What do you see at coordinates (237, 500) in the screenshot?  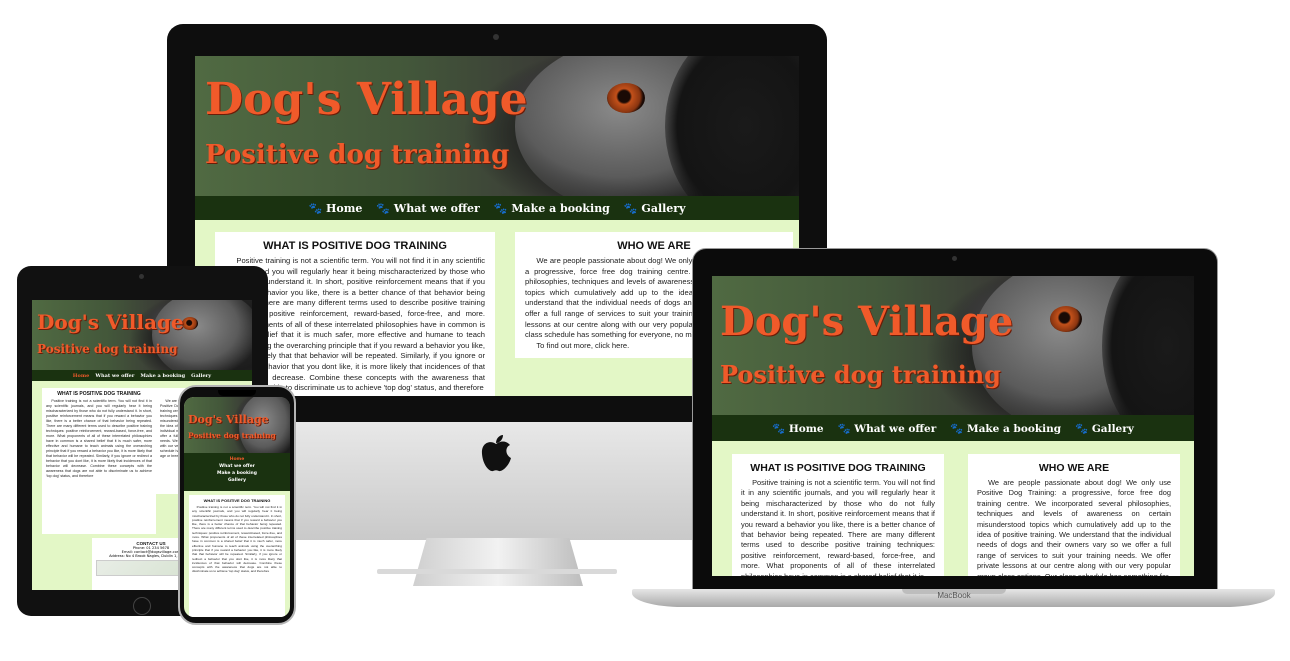 I see `phone-training-heading: WHAT IS POSITIVE DOG TRAINING` at bounding box center [237, 500].